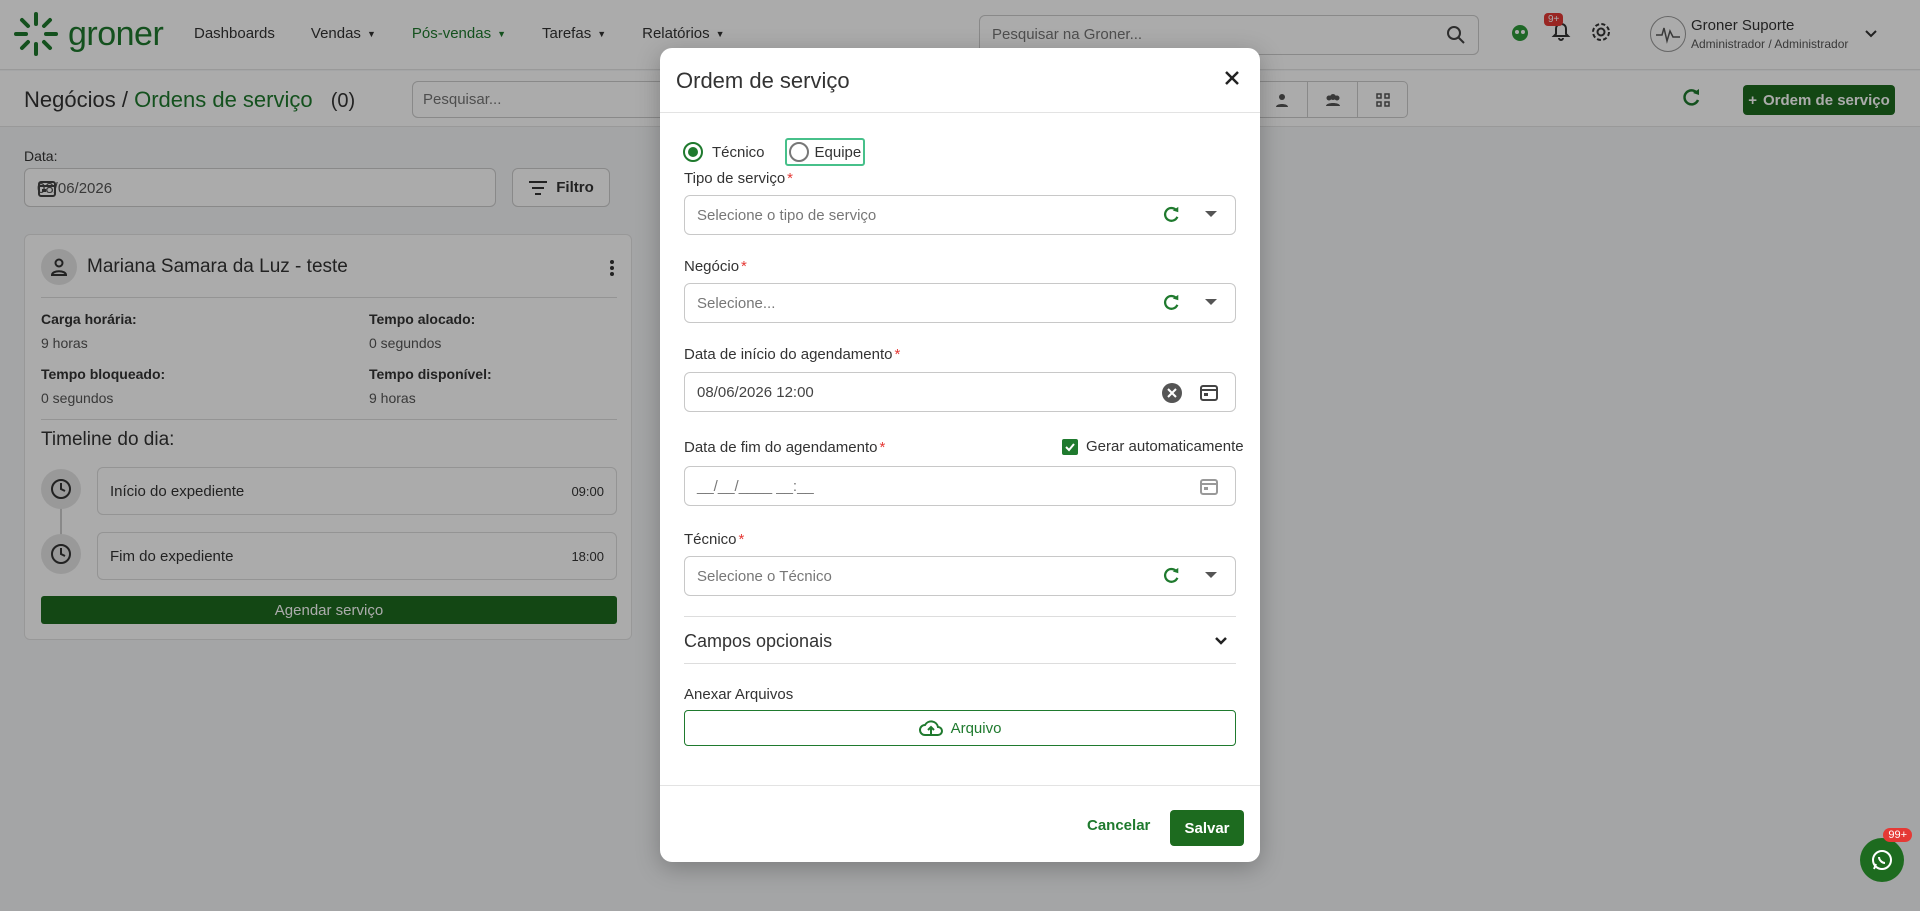 The height and width of the screenshot is (911, 1920). I want to click on tipo-servico-placeholder: Selecione o tipo de serviço, so click(787, 215).